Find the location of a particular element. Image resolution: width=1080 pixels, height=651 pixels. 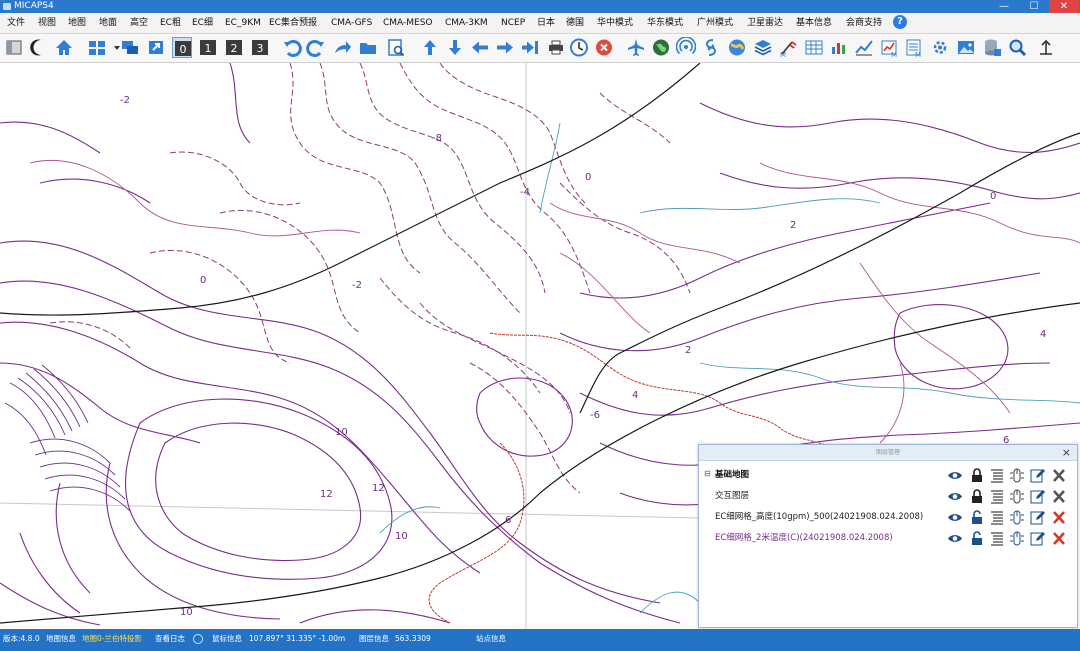

layers-icon is located at coordinates (763, 47).